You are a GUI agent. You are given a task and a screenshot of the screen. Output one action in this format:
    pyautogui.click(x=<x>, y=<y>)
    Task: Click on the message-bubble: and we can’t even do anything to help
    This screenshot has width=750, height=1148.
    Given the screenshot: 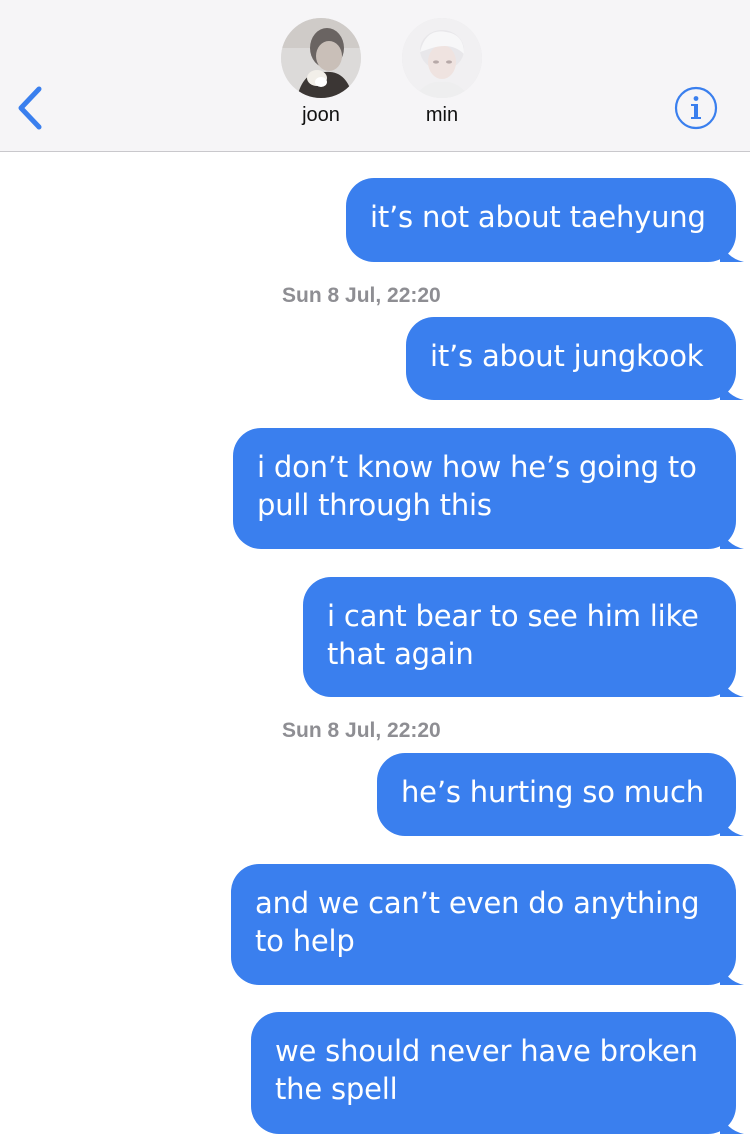 What is the action you would take?
    pyautogui.click(x=487, y=924)
    